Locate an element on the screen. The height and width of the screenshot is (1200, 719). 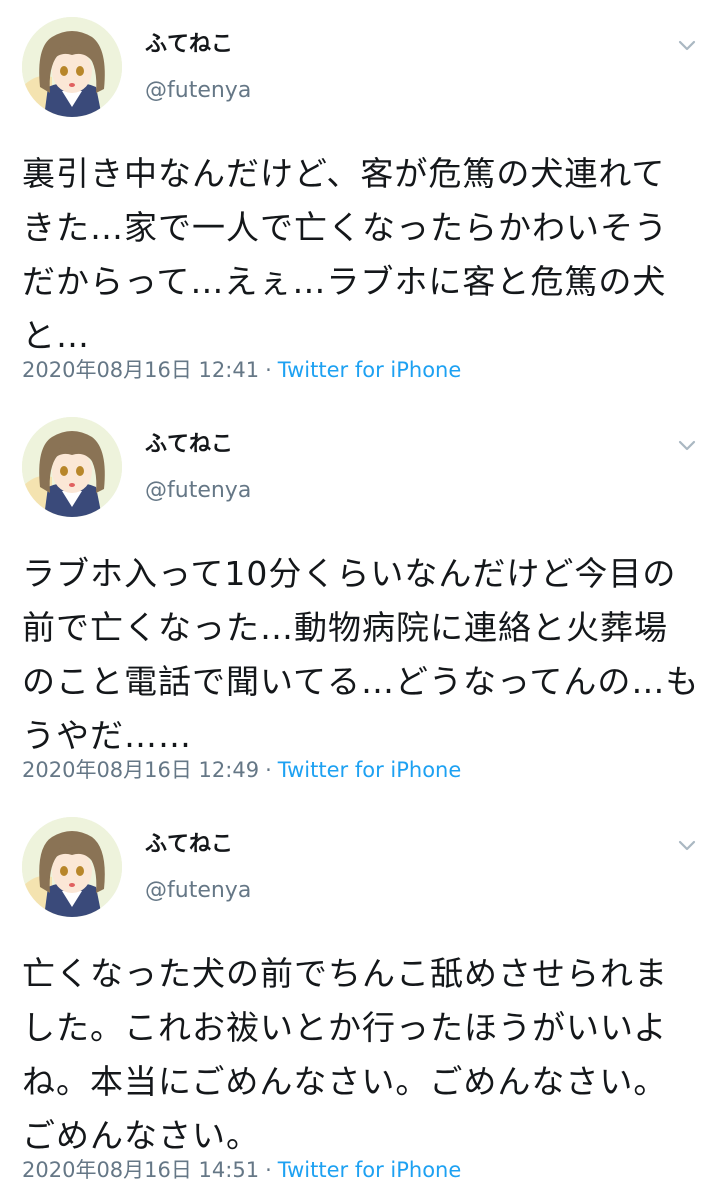
tweet-meta: 2020年08月16日 12:41 · Twitter for iPhone is located at coordinates (241, 370).